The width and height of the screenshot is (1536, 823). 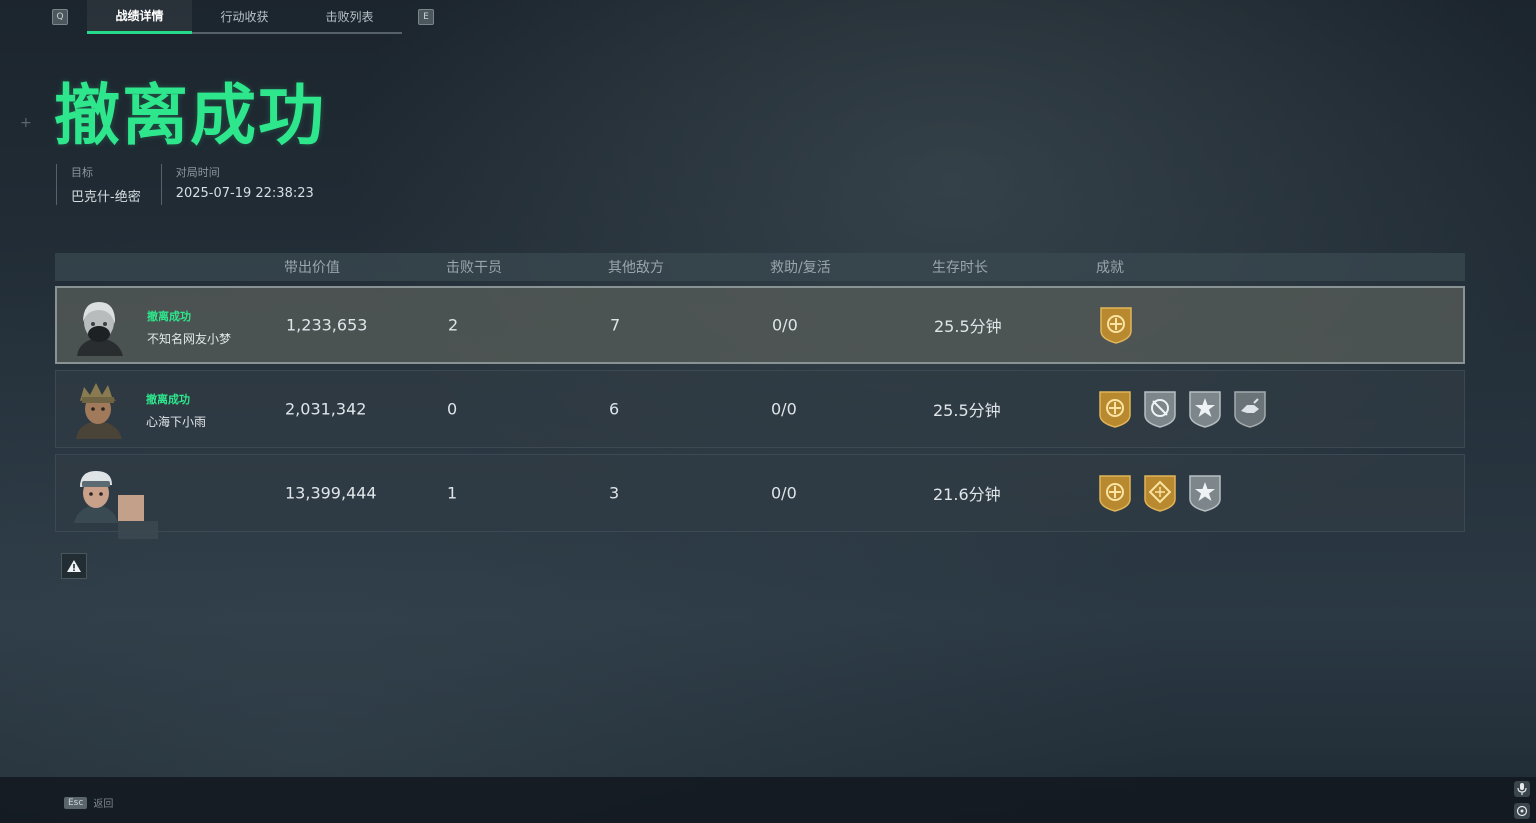 What do you see at coordinates (1250, 409) in the screenshot?
I see `silver-hand-badge-icon` at bounding box center [1250, 409].